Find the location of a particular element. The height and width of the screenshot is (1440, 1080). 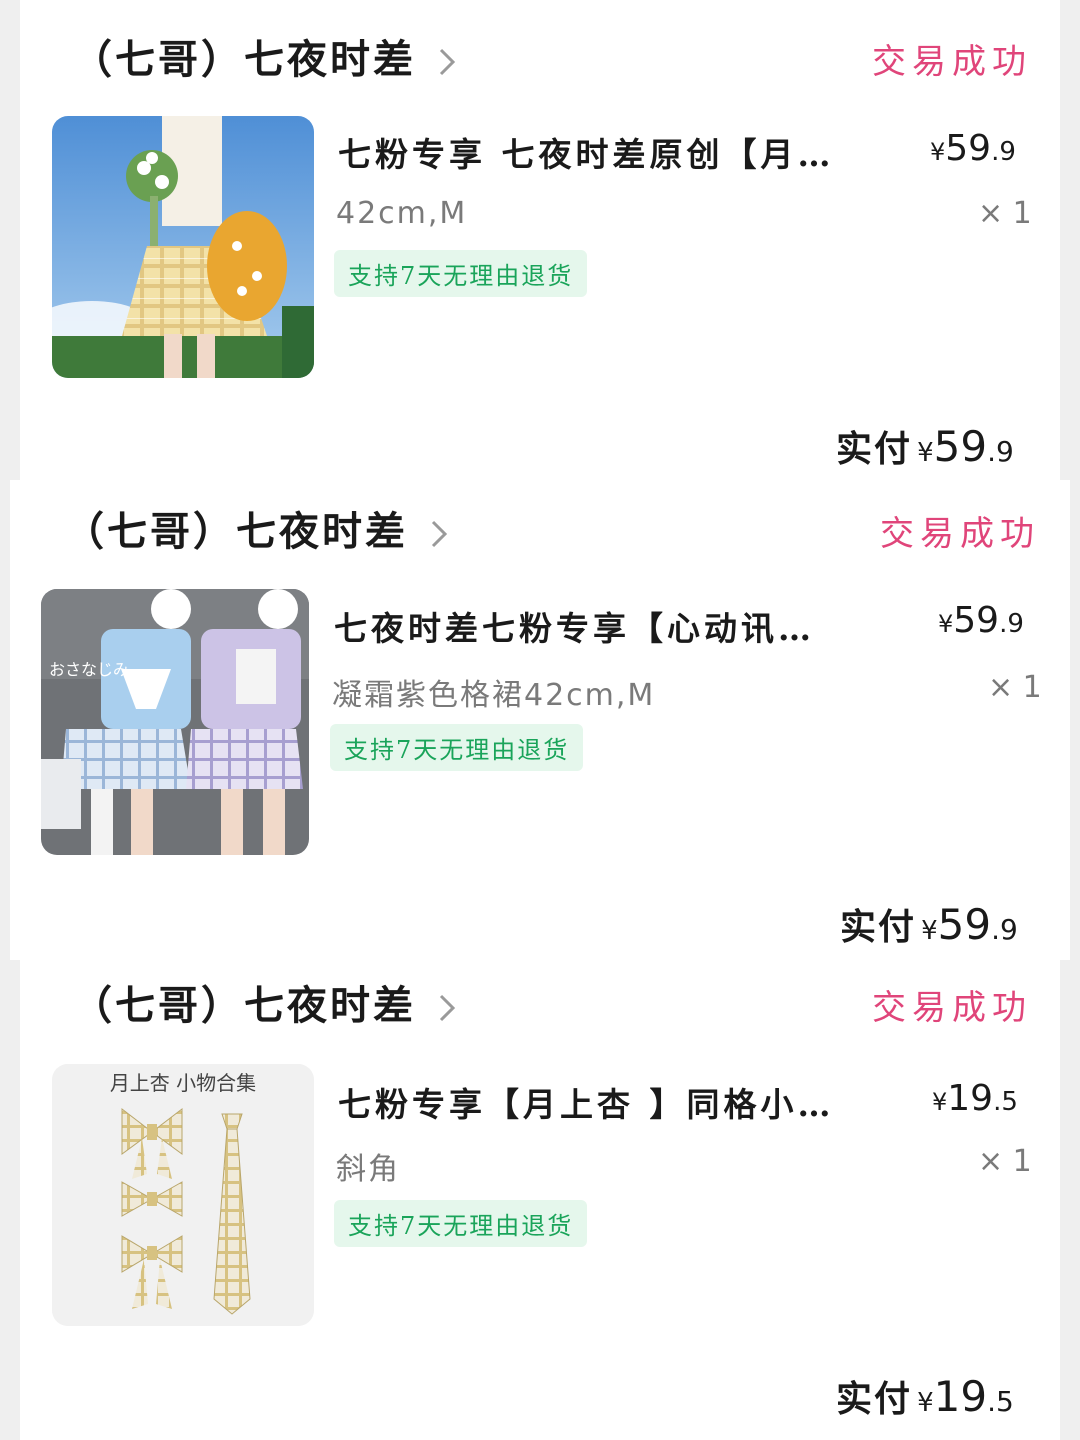

product-sku: 凝霜紫色格裙42cm,M is located at coordinates (494, 695).